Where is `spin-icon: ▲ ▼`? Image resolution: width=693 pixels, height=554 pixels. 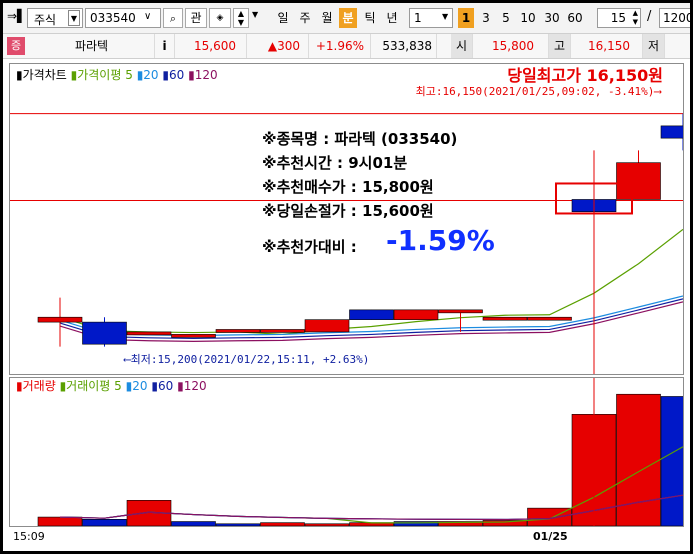 spin-icon: ▲ ▼ is located at coordinates (635, 18).